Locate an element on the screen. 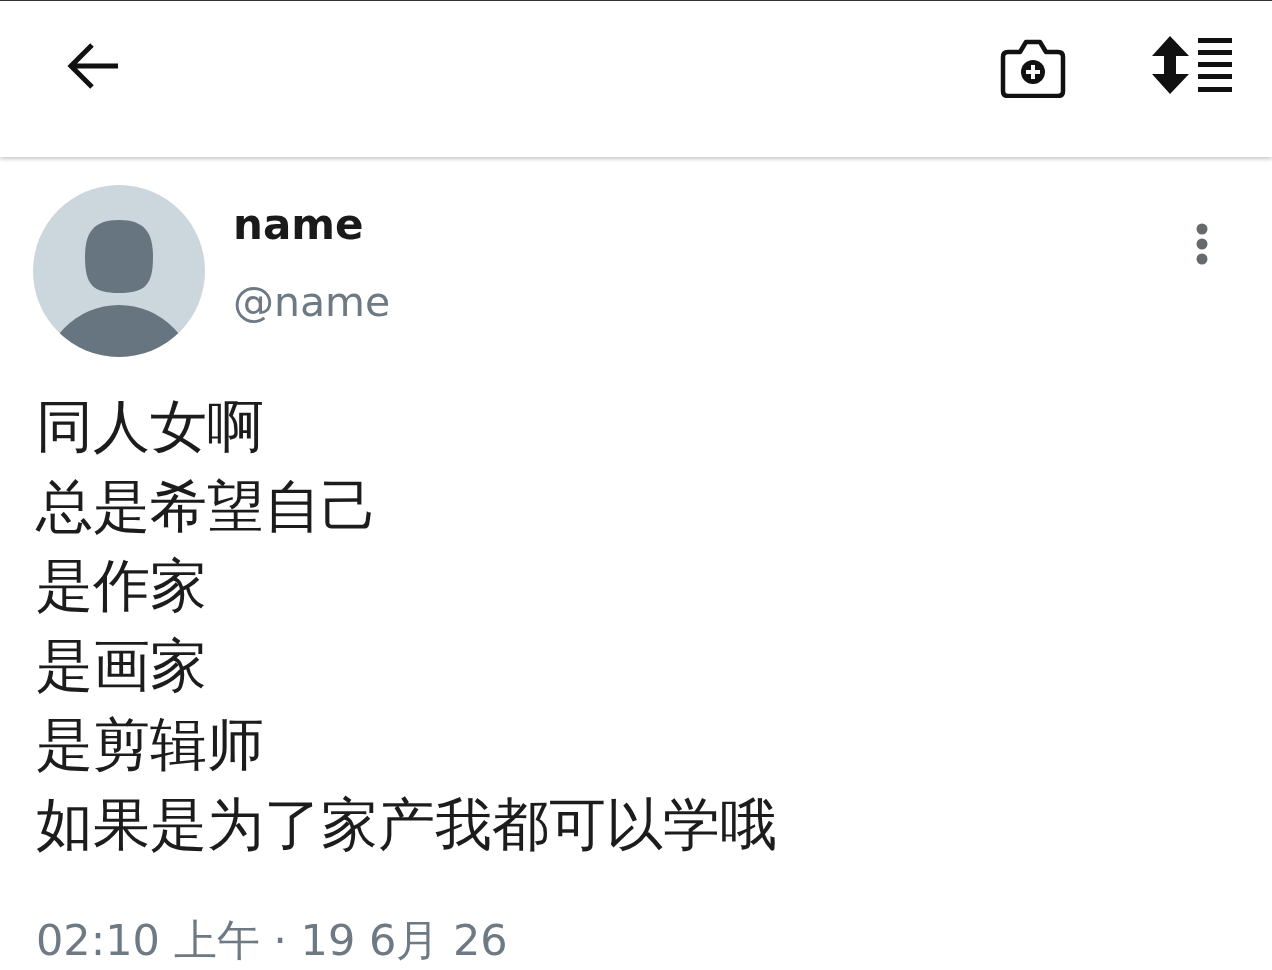  sort-button is located at coordinates (1192, 65).